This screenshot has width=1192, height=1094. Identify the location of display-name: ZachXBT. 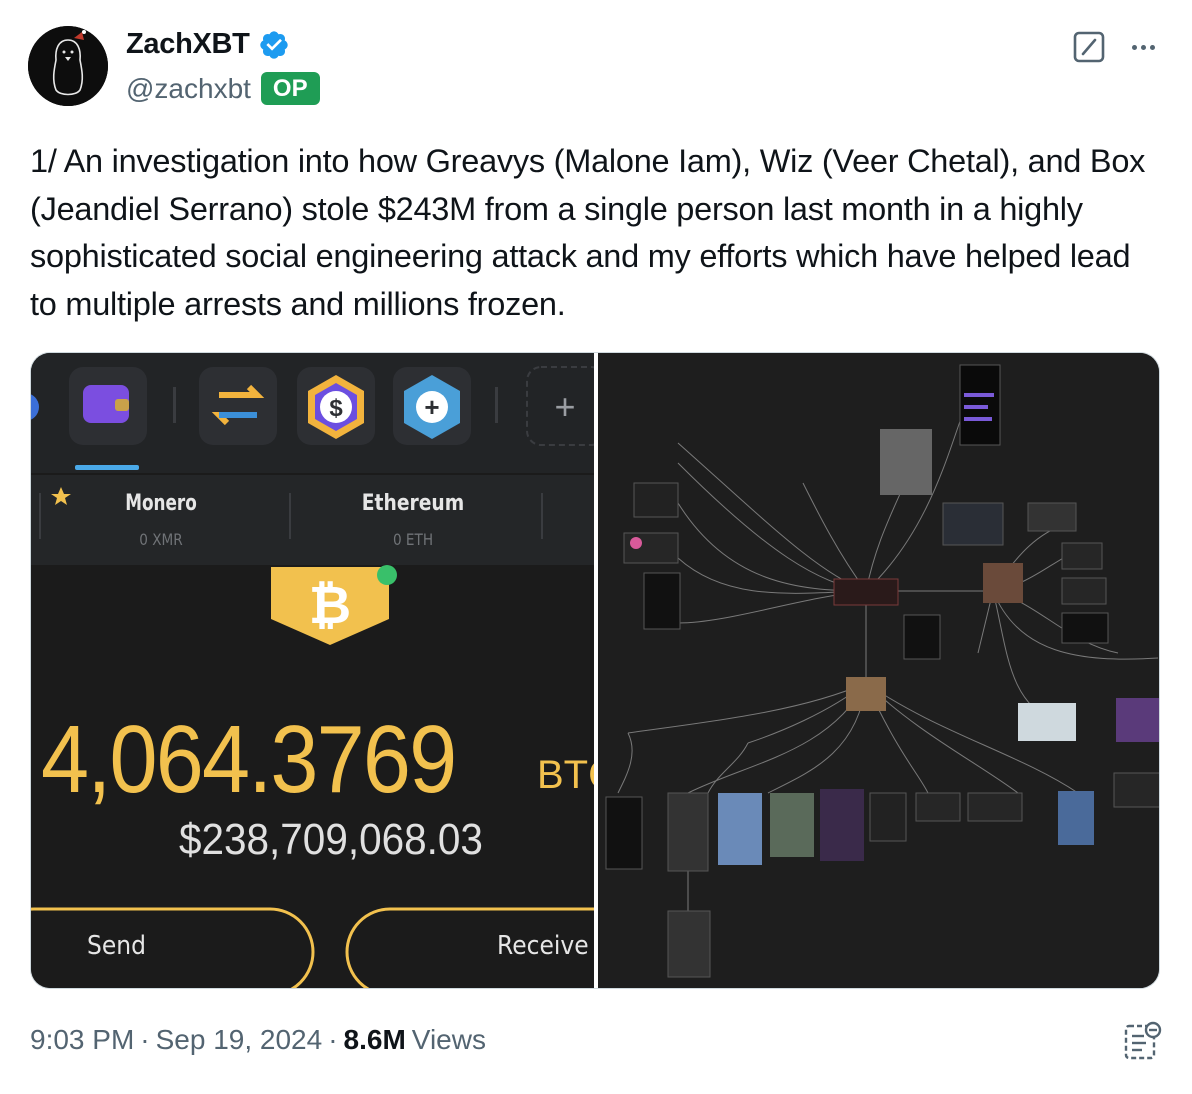
(188, 44).